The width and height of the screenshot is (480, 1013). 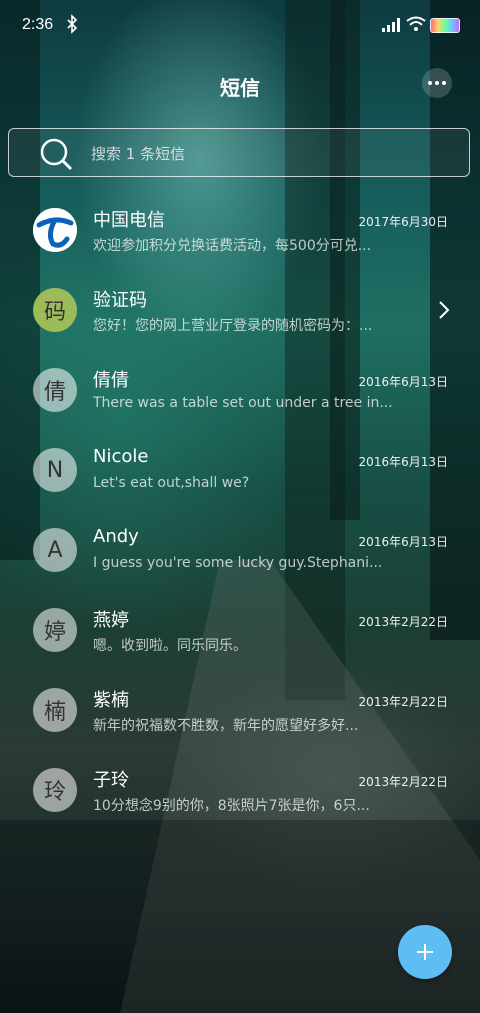 What do you see at coordinates (111, 620) in the screenshot?
I see `contact-name: 燕婷` at bounding box center [111, 620].